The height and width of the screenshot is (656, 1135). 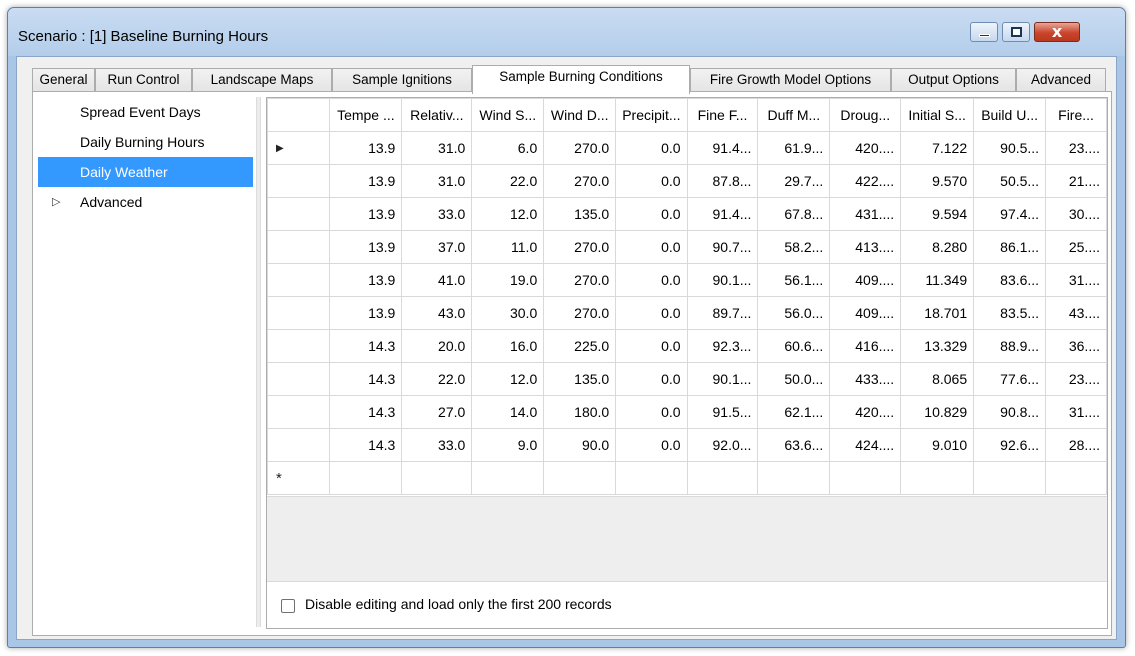 I want to click on table-cell: 8.280, so click(x=937, y=247).